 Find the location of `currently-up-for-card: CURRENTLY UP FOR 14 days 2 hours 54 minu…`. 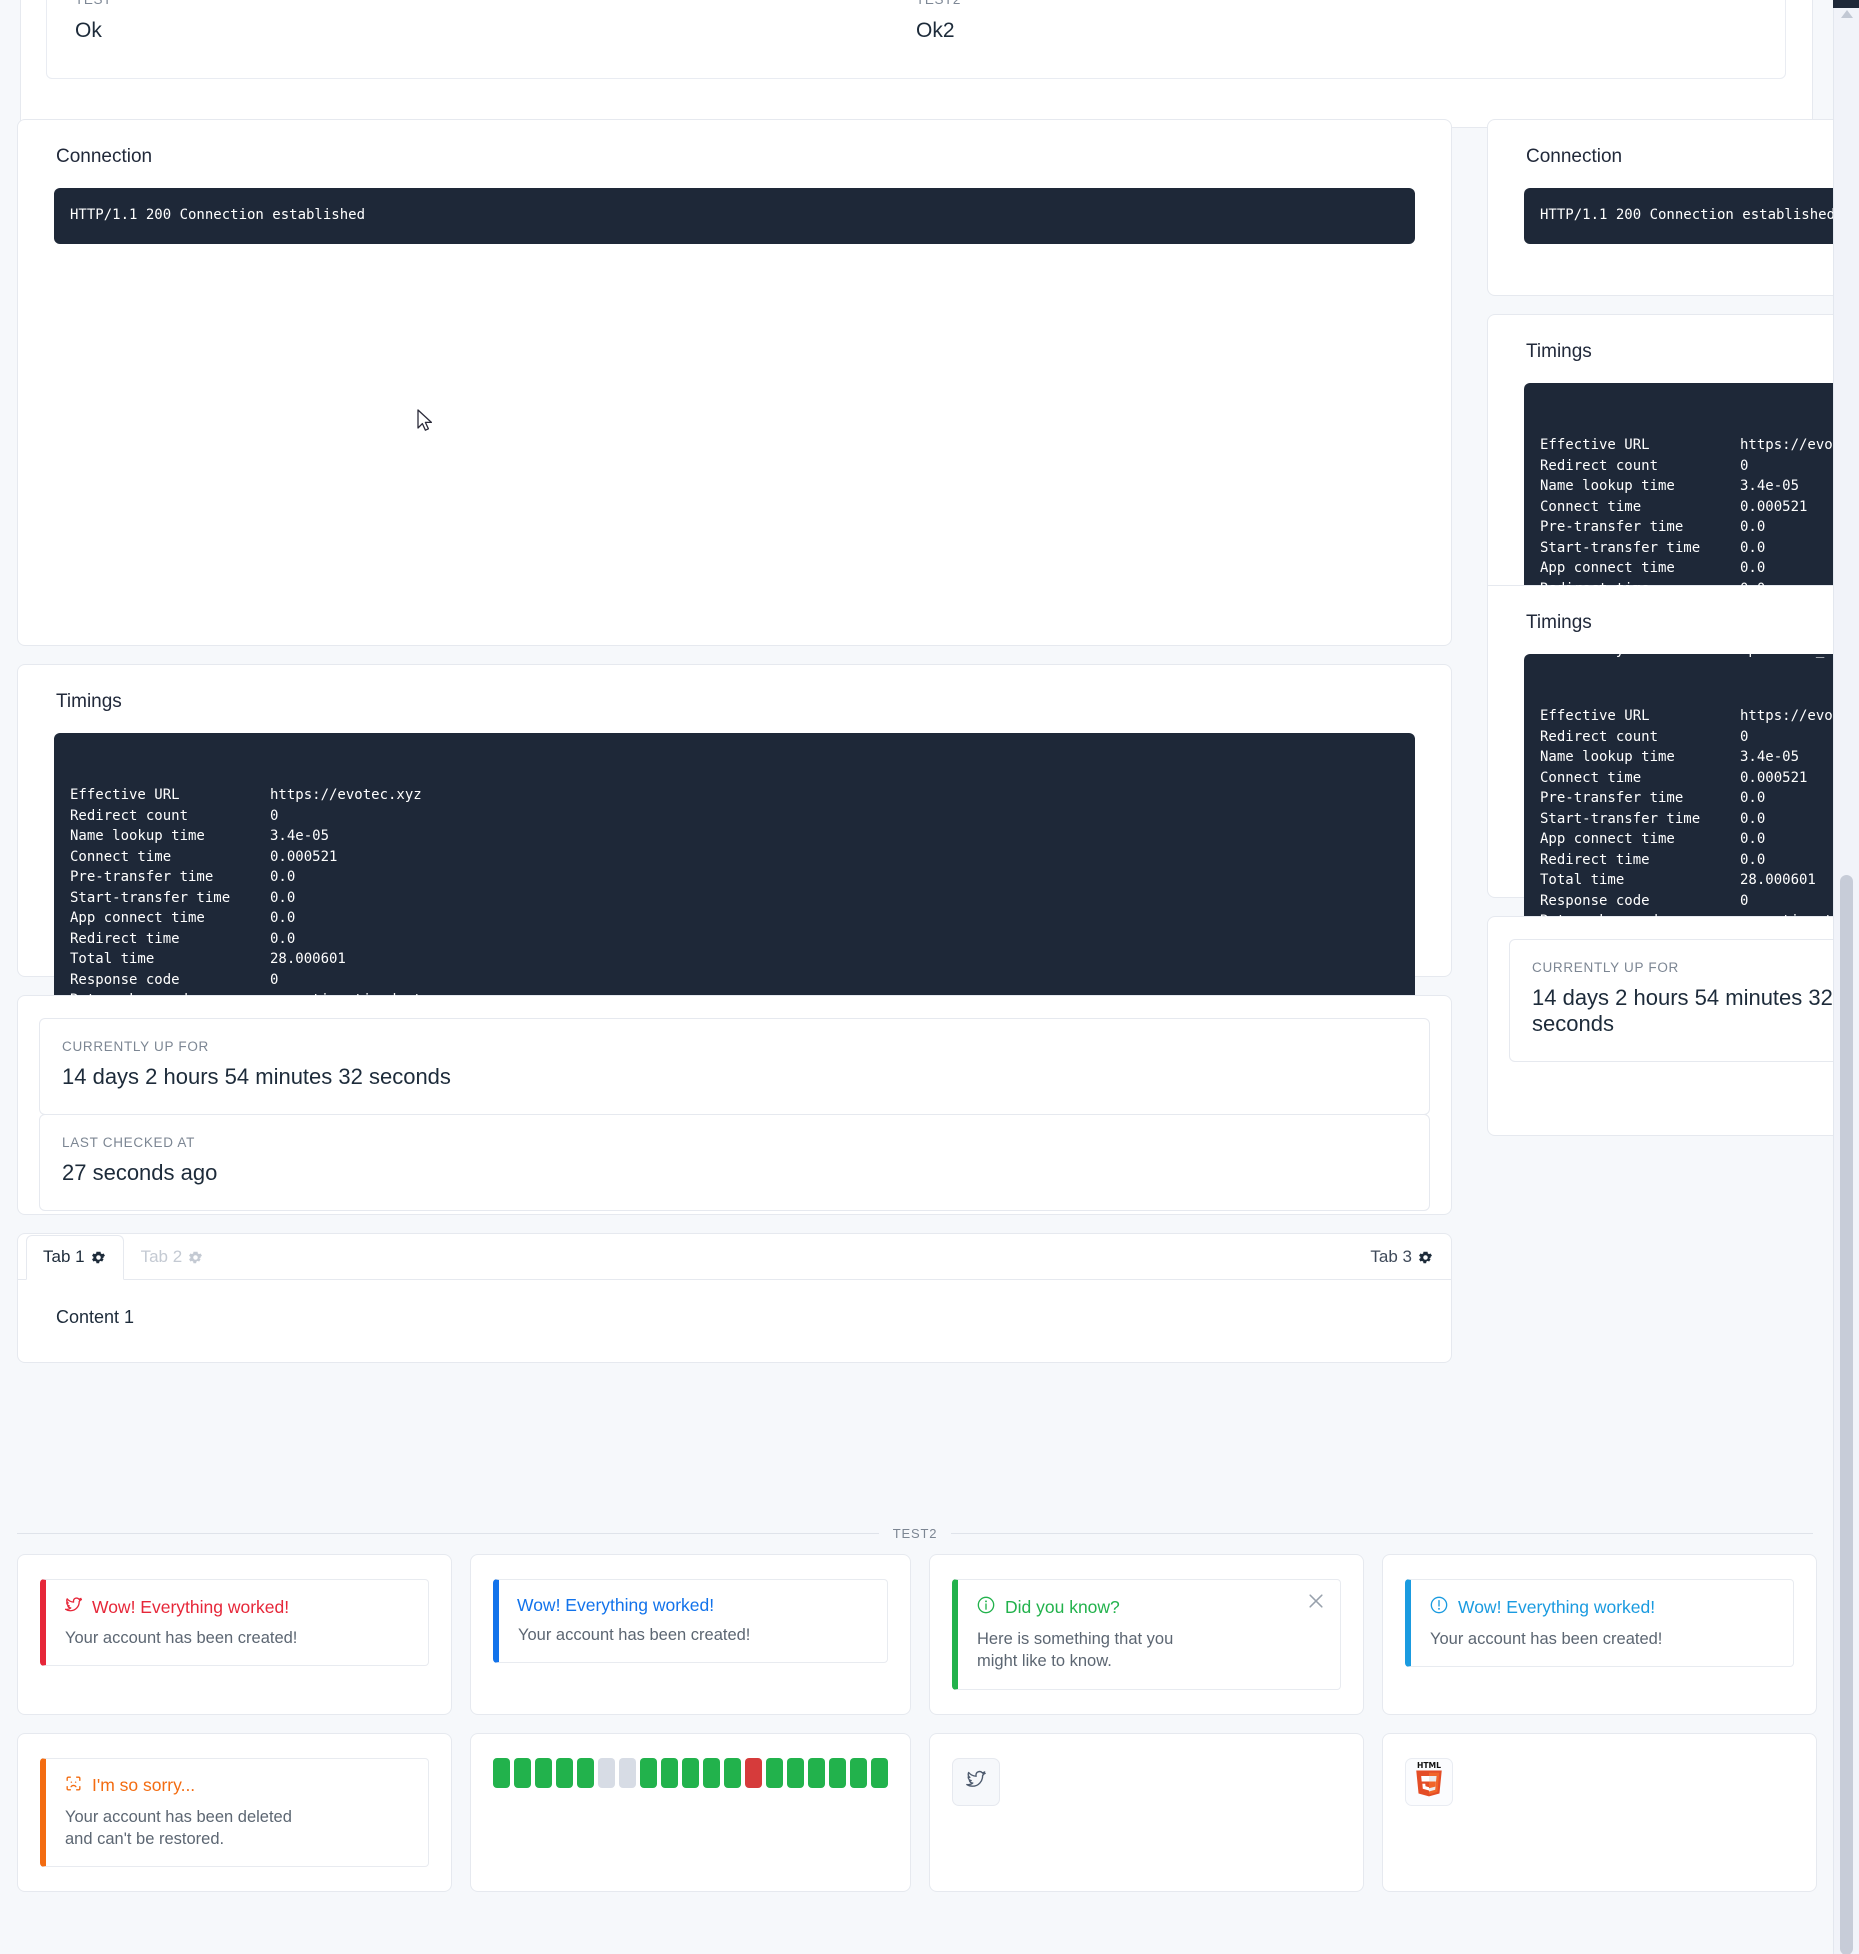

currently-up-for-card: CURRENTLY UP FOR 14 days 2 hours 54 minu… is located at coordinates (734, 1066).